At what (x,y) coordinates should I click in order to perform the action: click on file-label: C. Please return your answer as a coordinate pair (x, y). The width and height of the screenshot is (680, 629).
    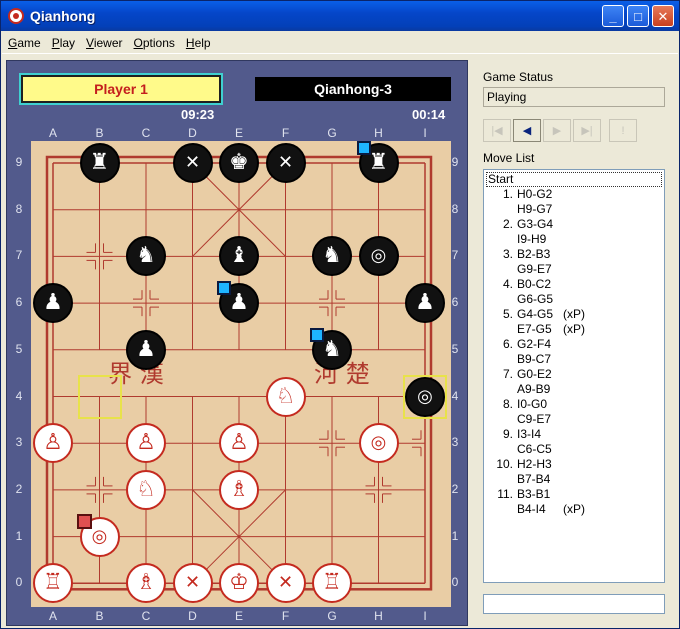
    Looking at the image, I should click on (146, 616).